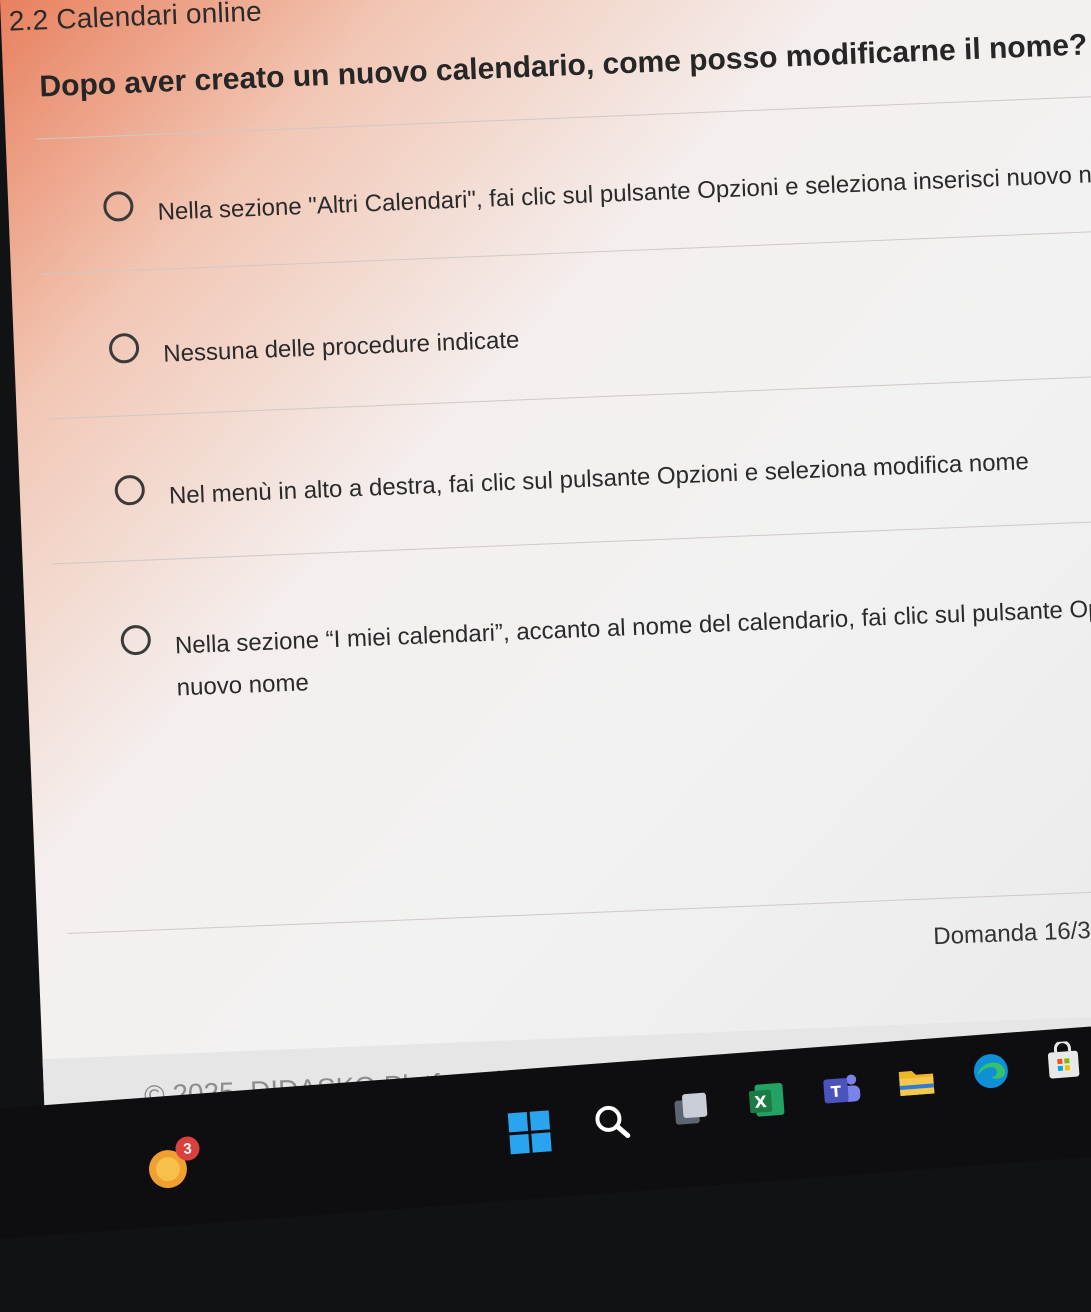 Image resolution: width=1091 pixels, height=1312 pixels. What do you see at coordinates (611, 1121) in the screenshot?
I see `search-icon` at bounding box center [611, 1121].